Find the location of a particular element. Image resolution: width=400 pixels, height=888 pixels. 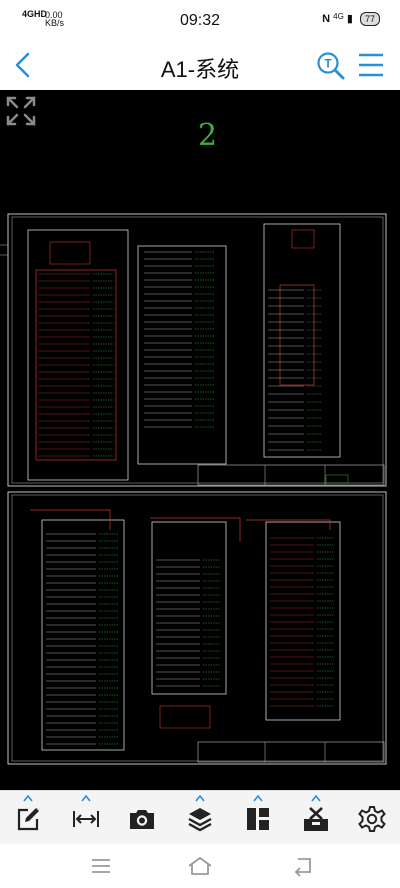

settings-tool is located at coordinates (372, 818).